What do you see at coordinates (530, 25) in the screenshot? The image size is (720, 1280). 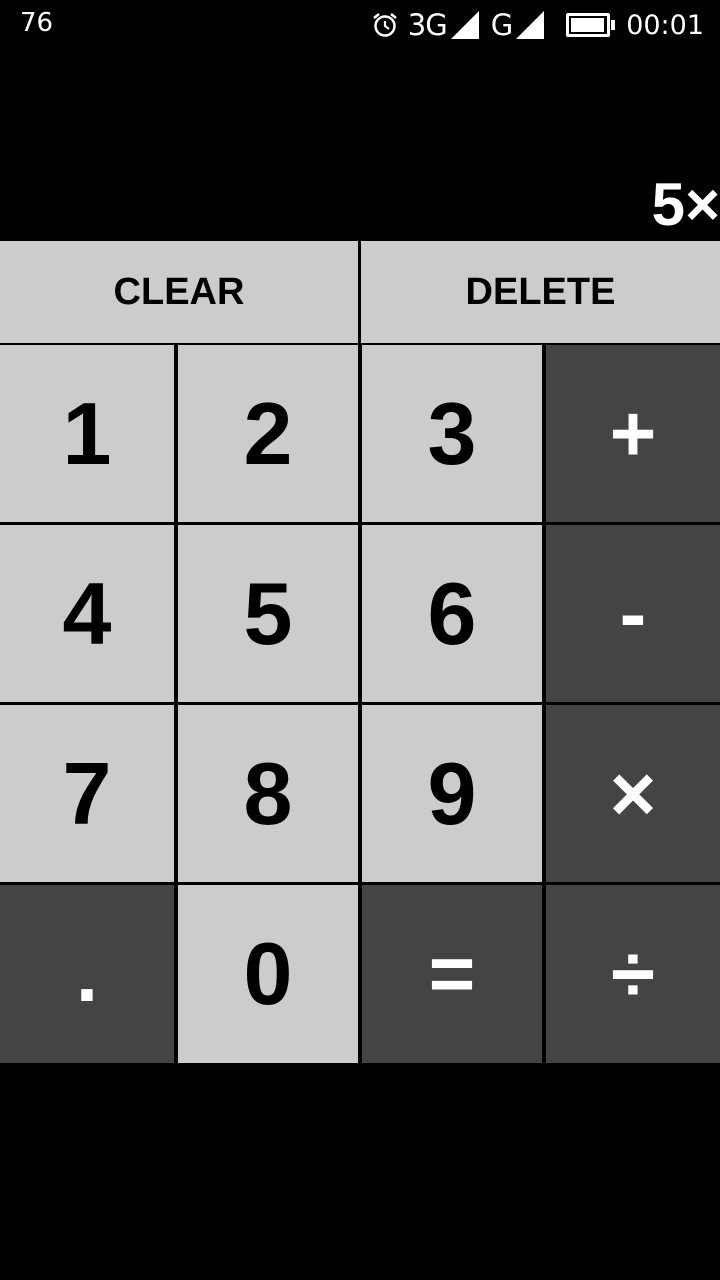 I see `signal-g-icon` at bounding box center [530, 25].